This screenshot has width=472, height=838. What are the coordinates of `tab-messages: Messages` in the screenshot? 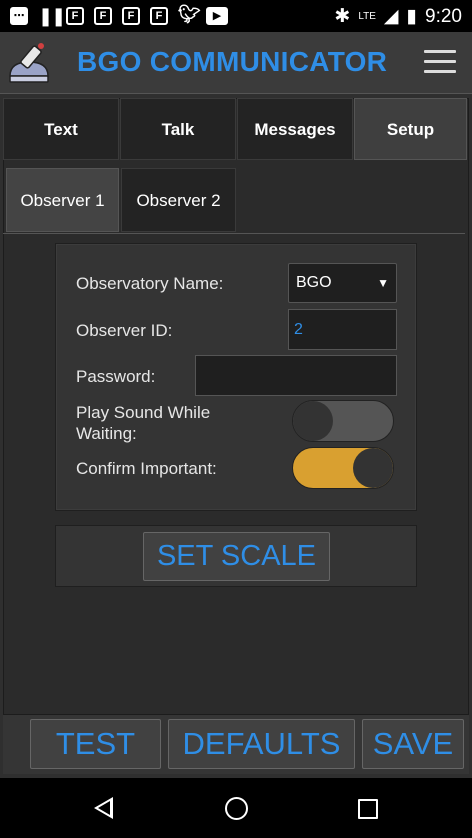 It's located at (295, 129).